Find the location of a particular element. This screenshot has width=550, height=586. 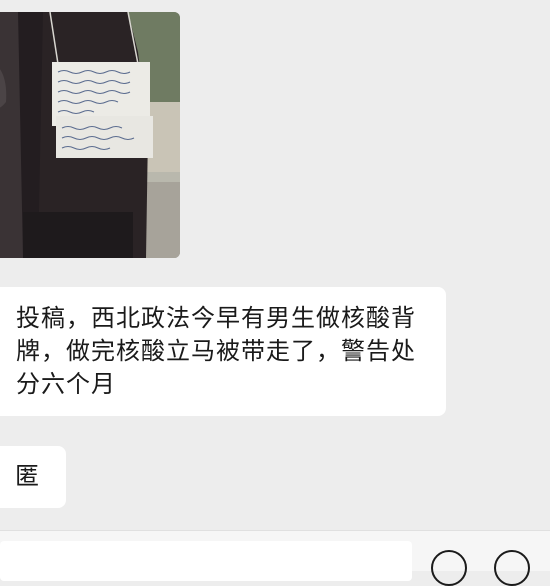

text-message-short: 匿 is located at coordinates (33, 477).